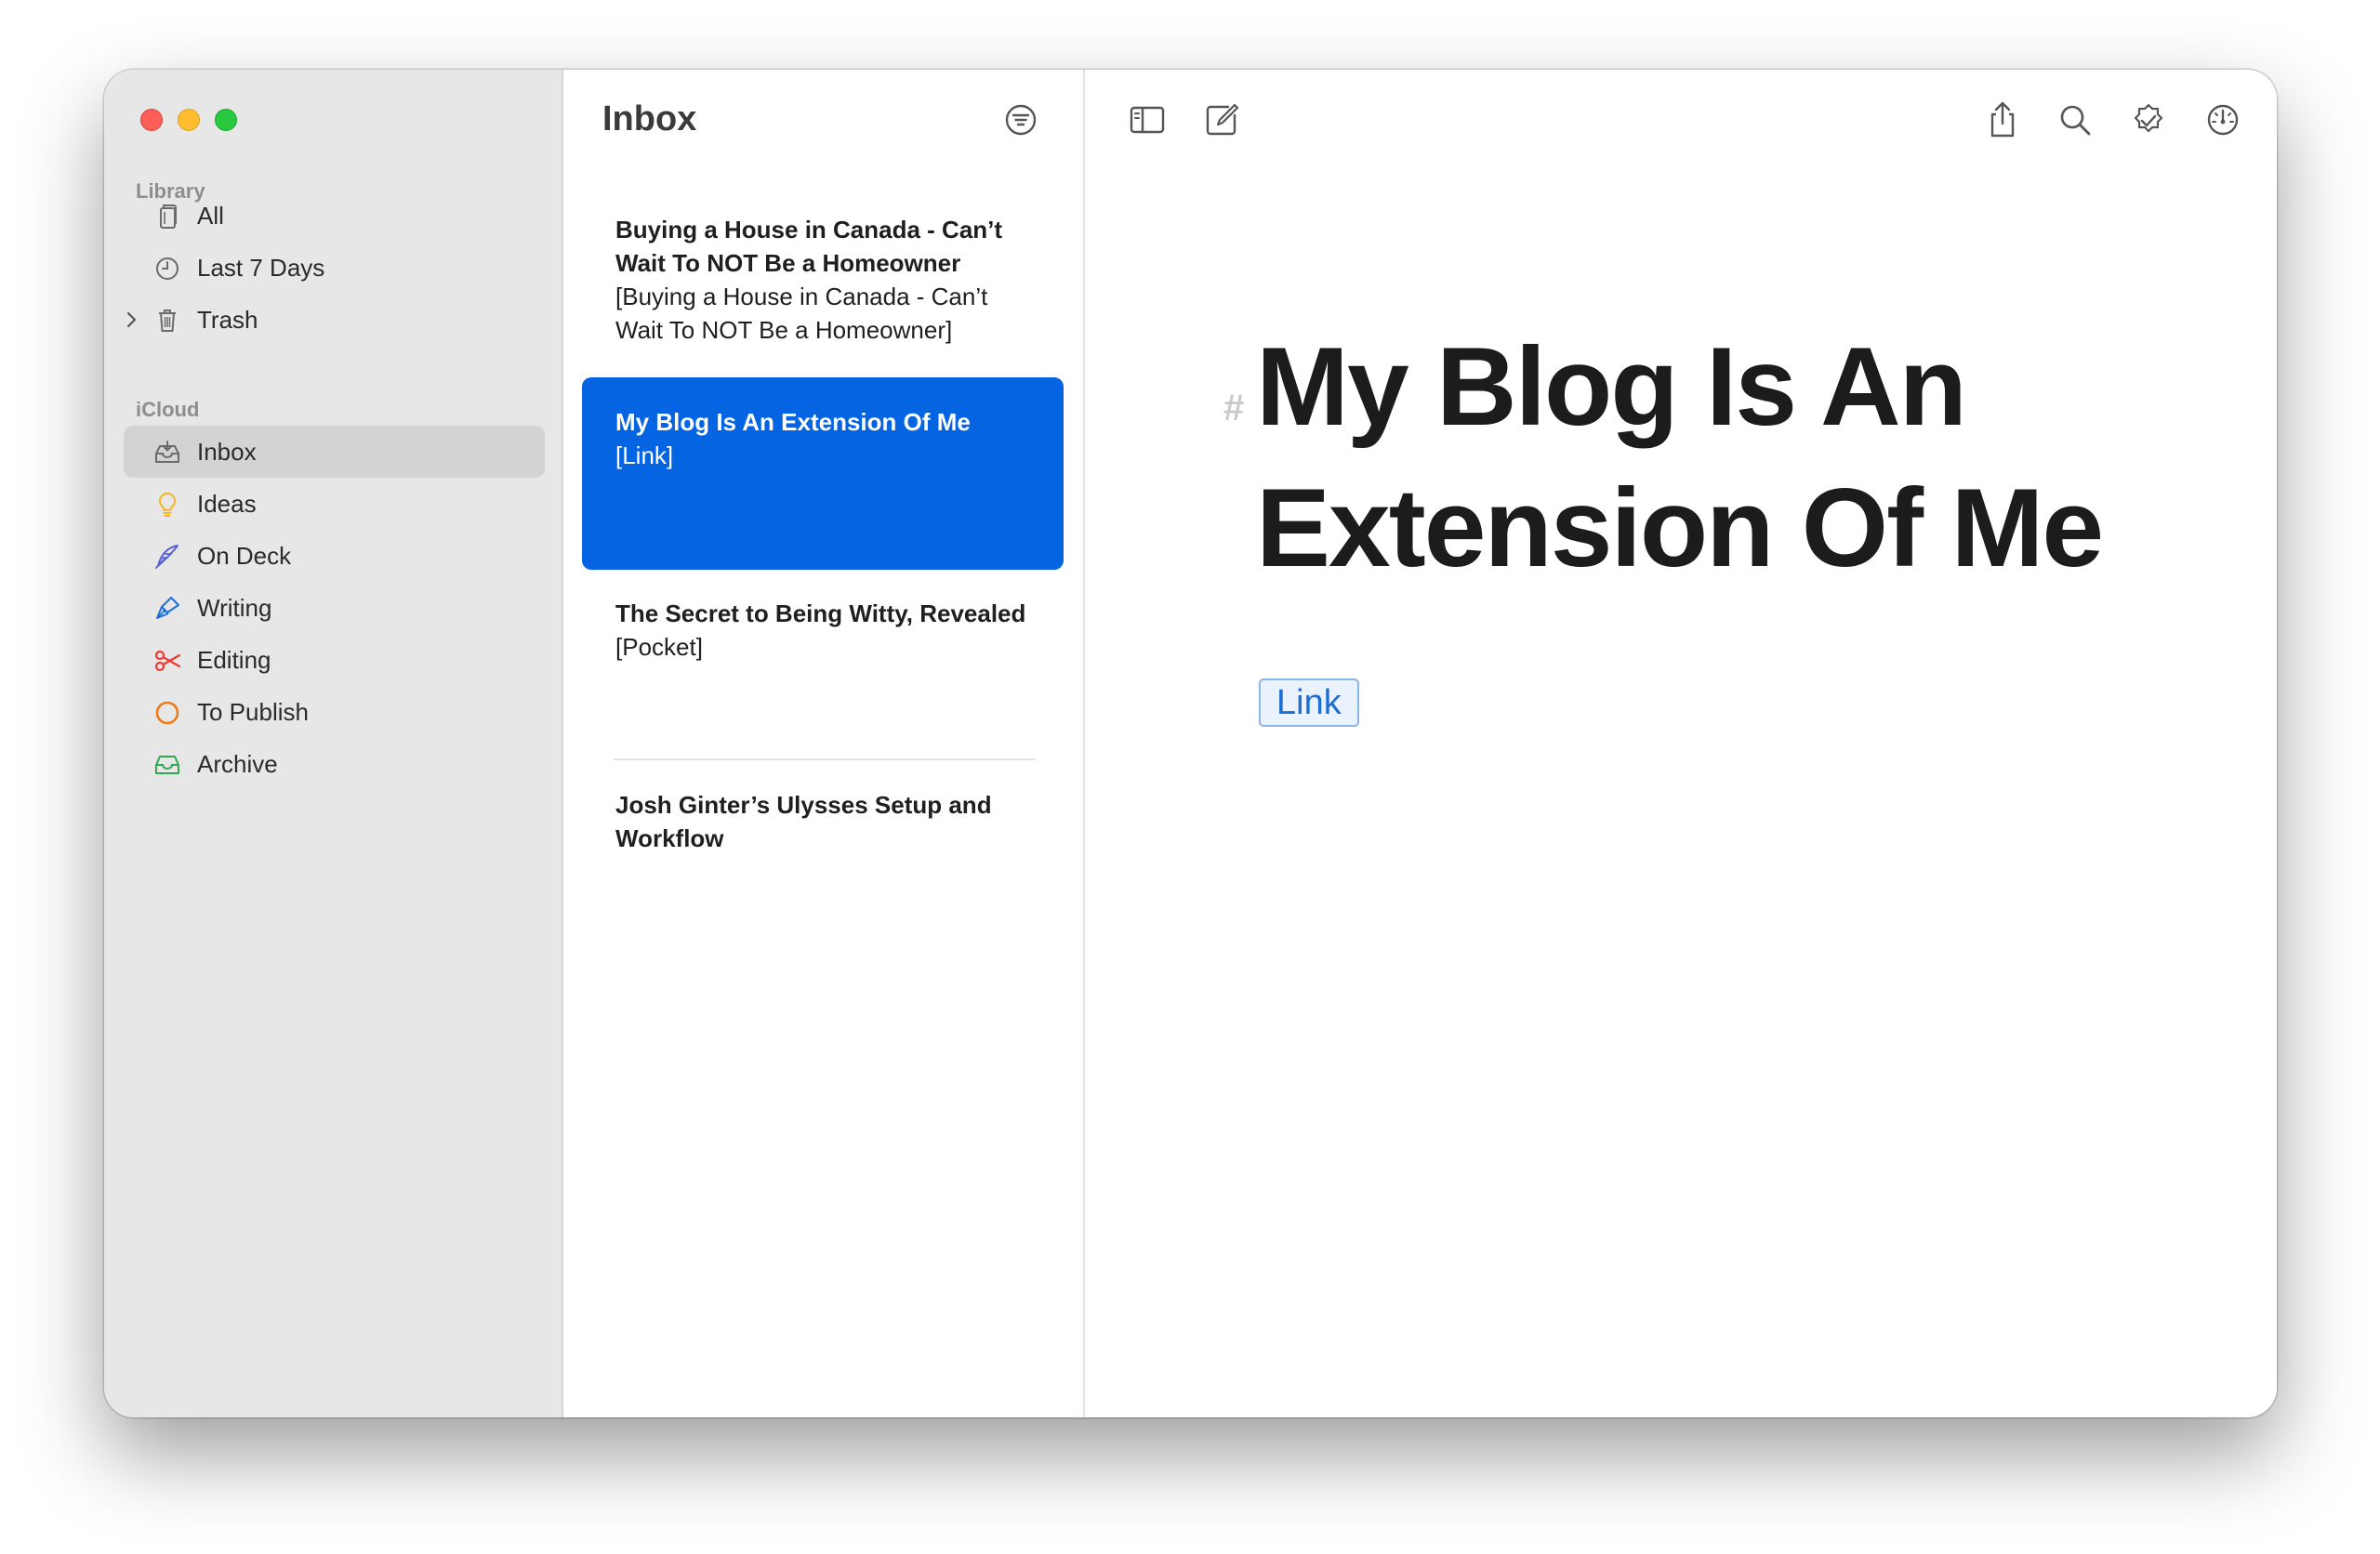 The image size is (2380, 1554). I want to click on sidebar-item-trash: Trash, so click(334, 320).